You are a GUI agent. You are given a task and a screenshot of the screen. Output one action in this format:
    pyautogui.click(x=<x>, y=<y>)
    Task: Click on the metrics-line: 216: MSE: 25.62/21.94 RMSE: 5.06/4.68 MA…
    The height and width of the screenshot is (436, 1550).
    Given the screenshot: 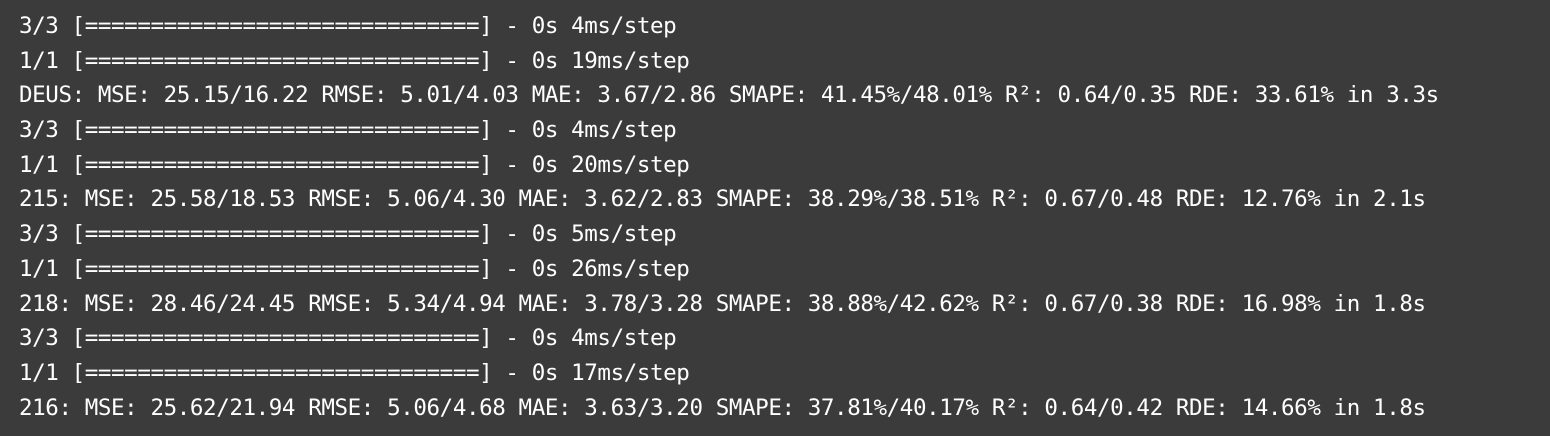 What is the action you would take?
    pyautogui.click(x=722, y=407)
    